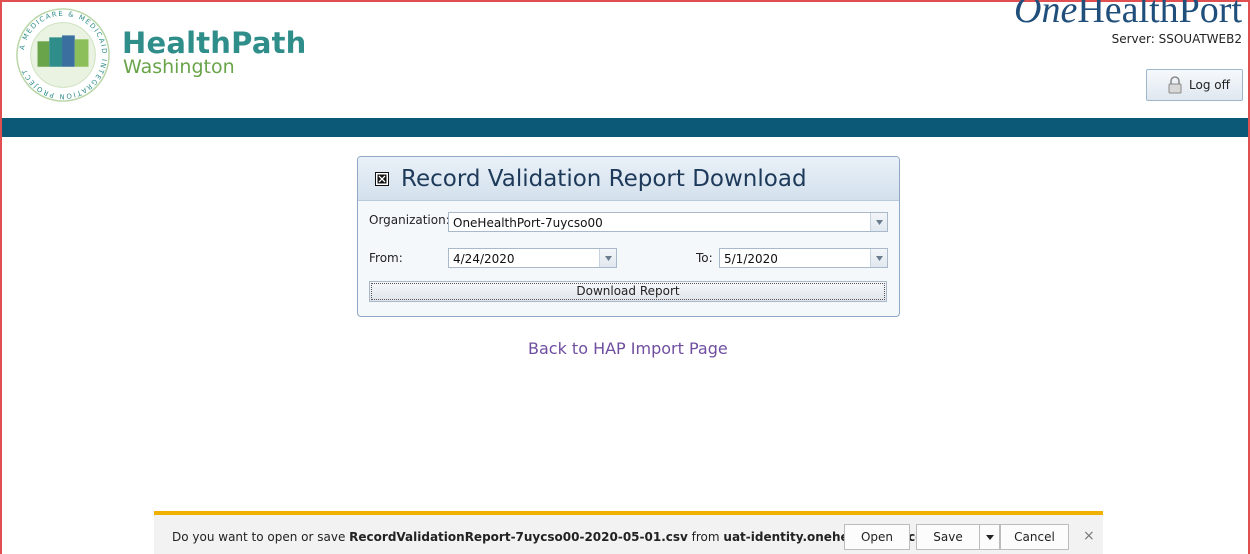 The image size is (1250, 554). I want to click on caret-down-icon, so click(989, 537).